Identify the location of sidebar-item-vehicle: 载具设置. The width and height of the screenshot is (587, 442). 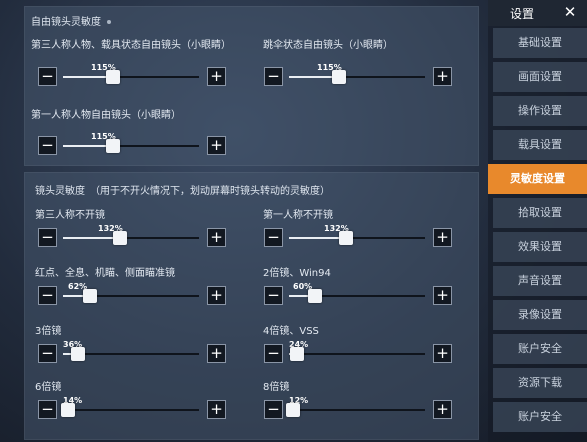
(540, 145).